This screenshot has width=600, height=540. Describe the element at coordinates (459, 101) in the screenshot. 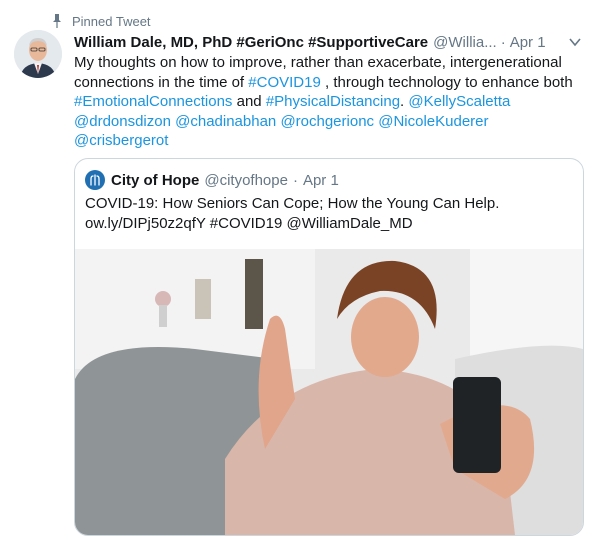

I see `mention-kellyscaletta: @KellyScaletta` at that location.